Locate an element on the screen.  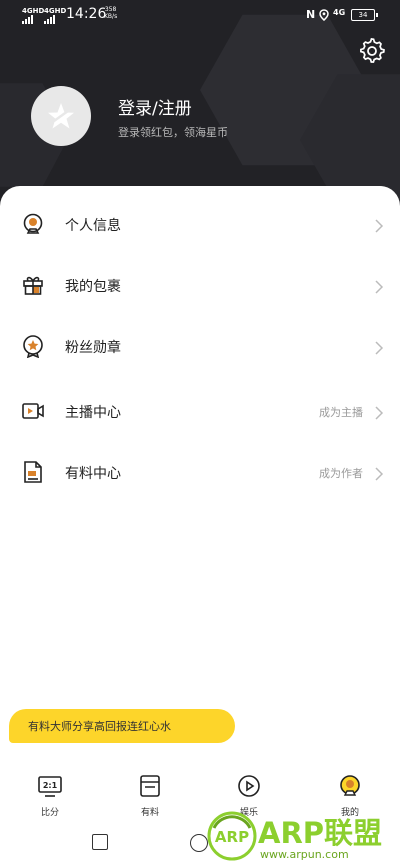
avatar is located at coordinates (61, 116).